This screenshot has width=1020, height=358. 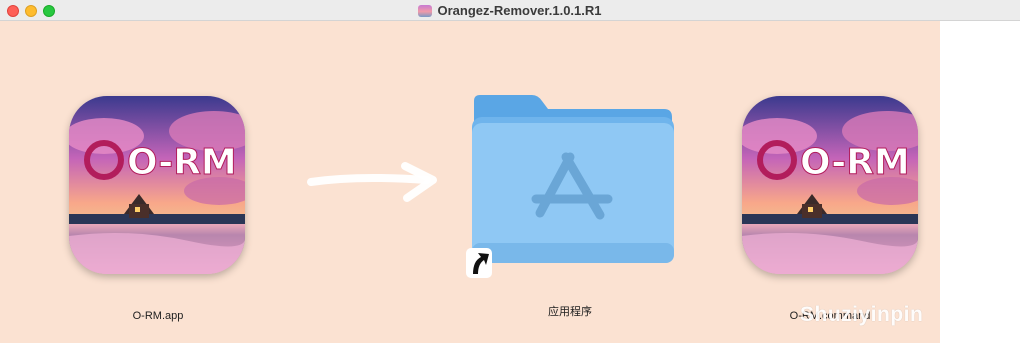 I want to click on app-icon-orm-app: O-RM, so click(x=157, y=185).